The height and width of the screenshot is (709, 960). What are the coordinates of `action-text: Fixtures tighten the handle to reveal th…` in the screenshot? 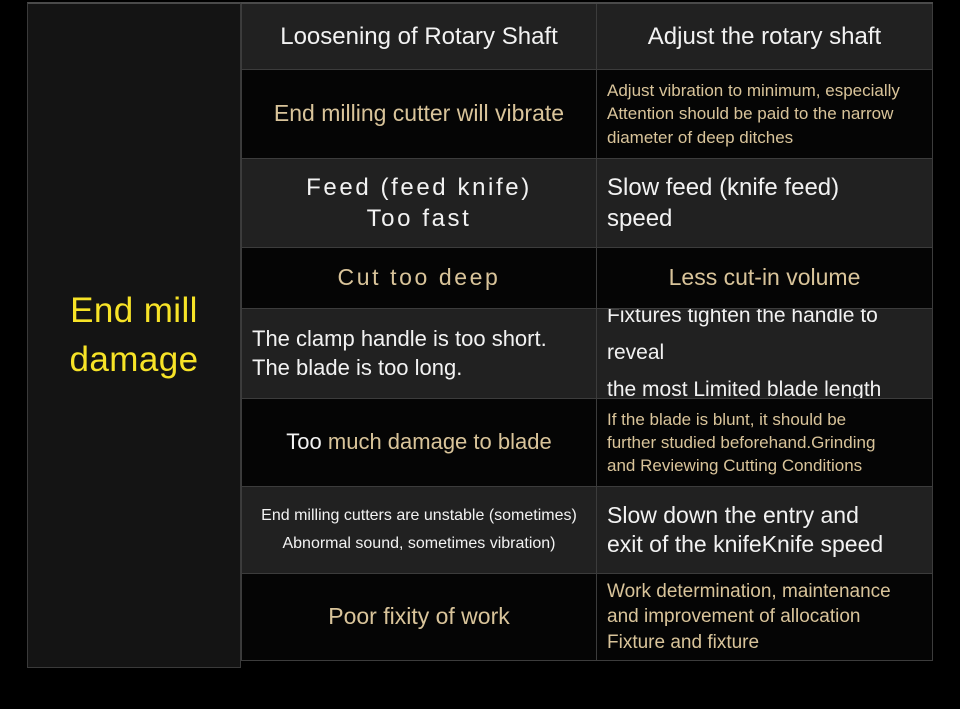 It's located at (744, 353).